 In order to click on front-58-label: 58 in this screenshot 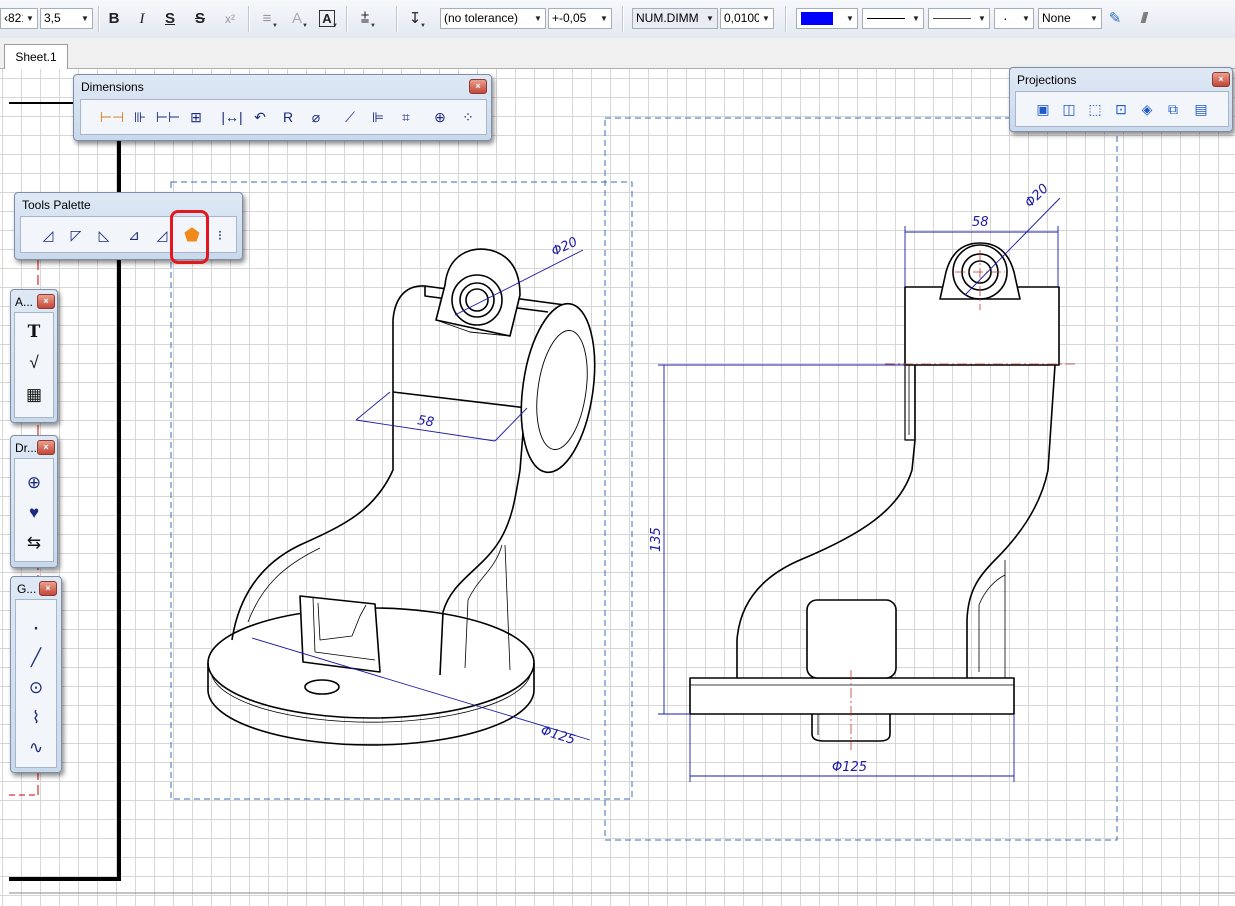, I will do `click(980, 222)`.